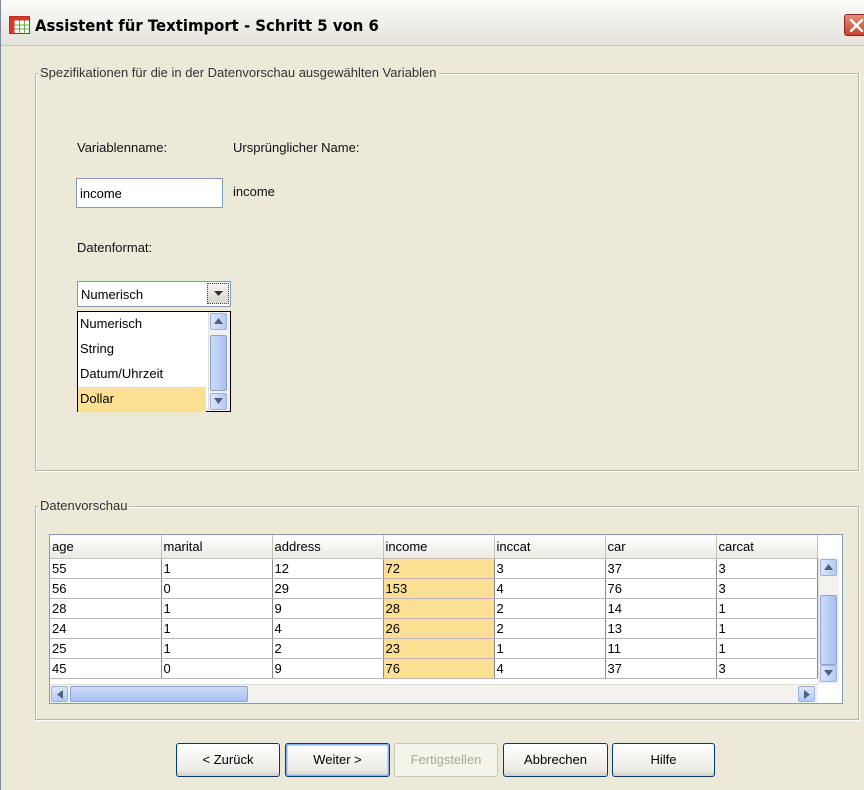 This screenshot has width=864, height=790. I want to click on data-format-select: Numerisch, so click(154, 294).